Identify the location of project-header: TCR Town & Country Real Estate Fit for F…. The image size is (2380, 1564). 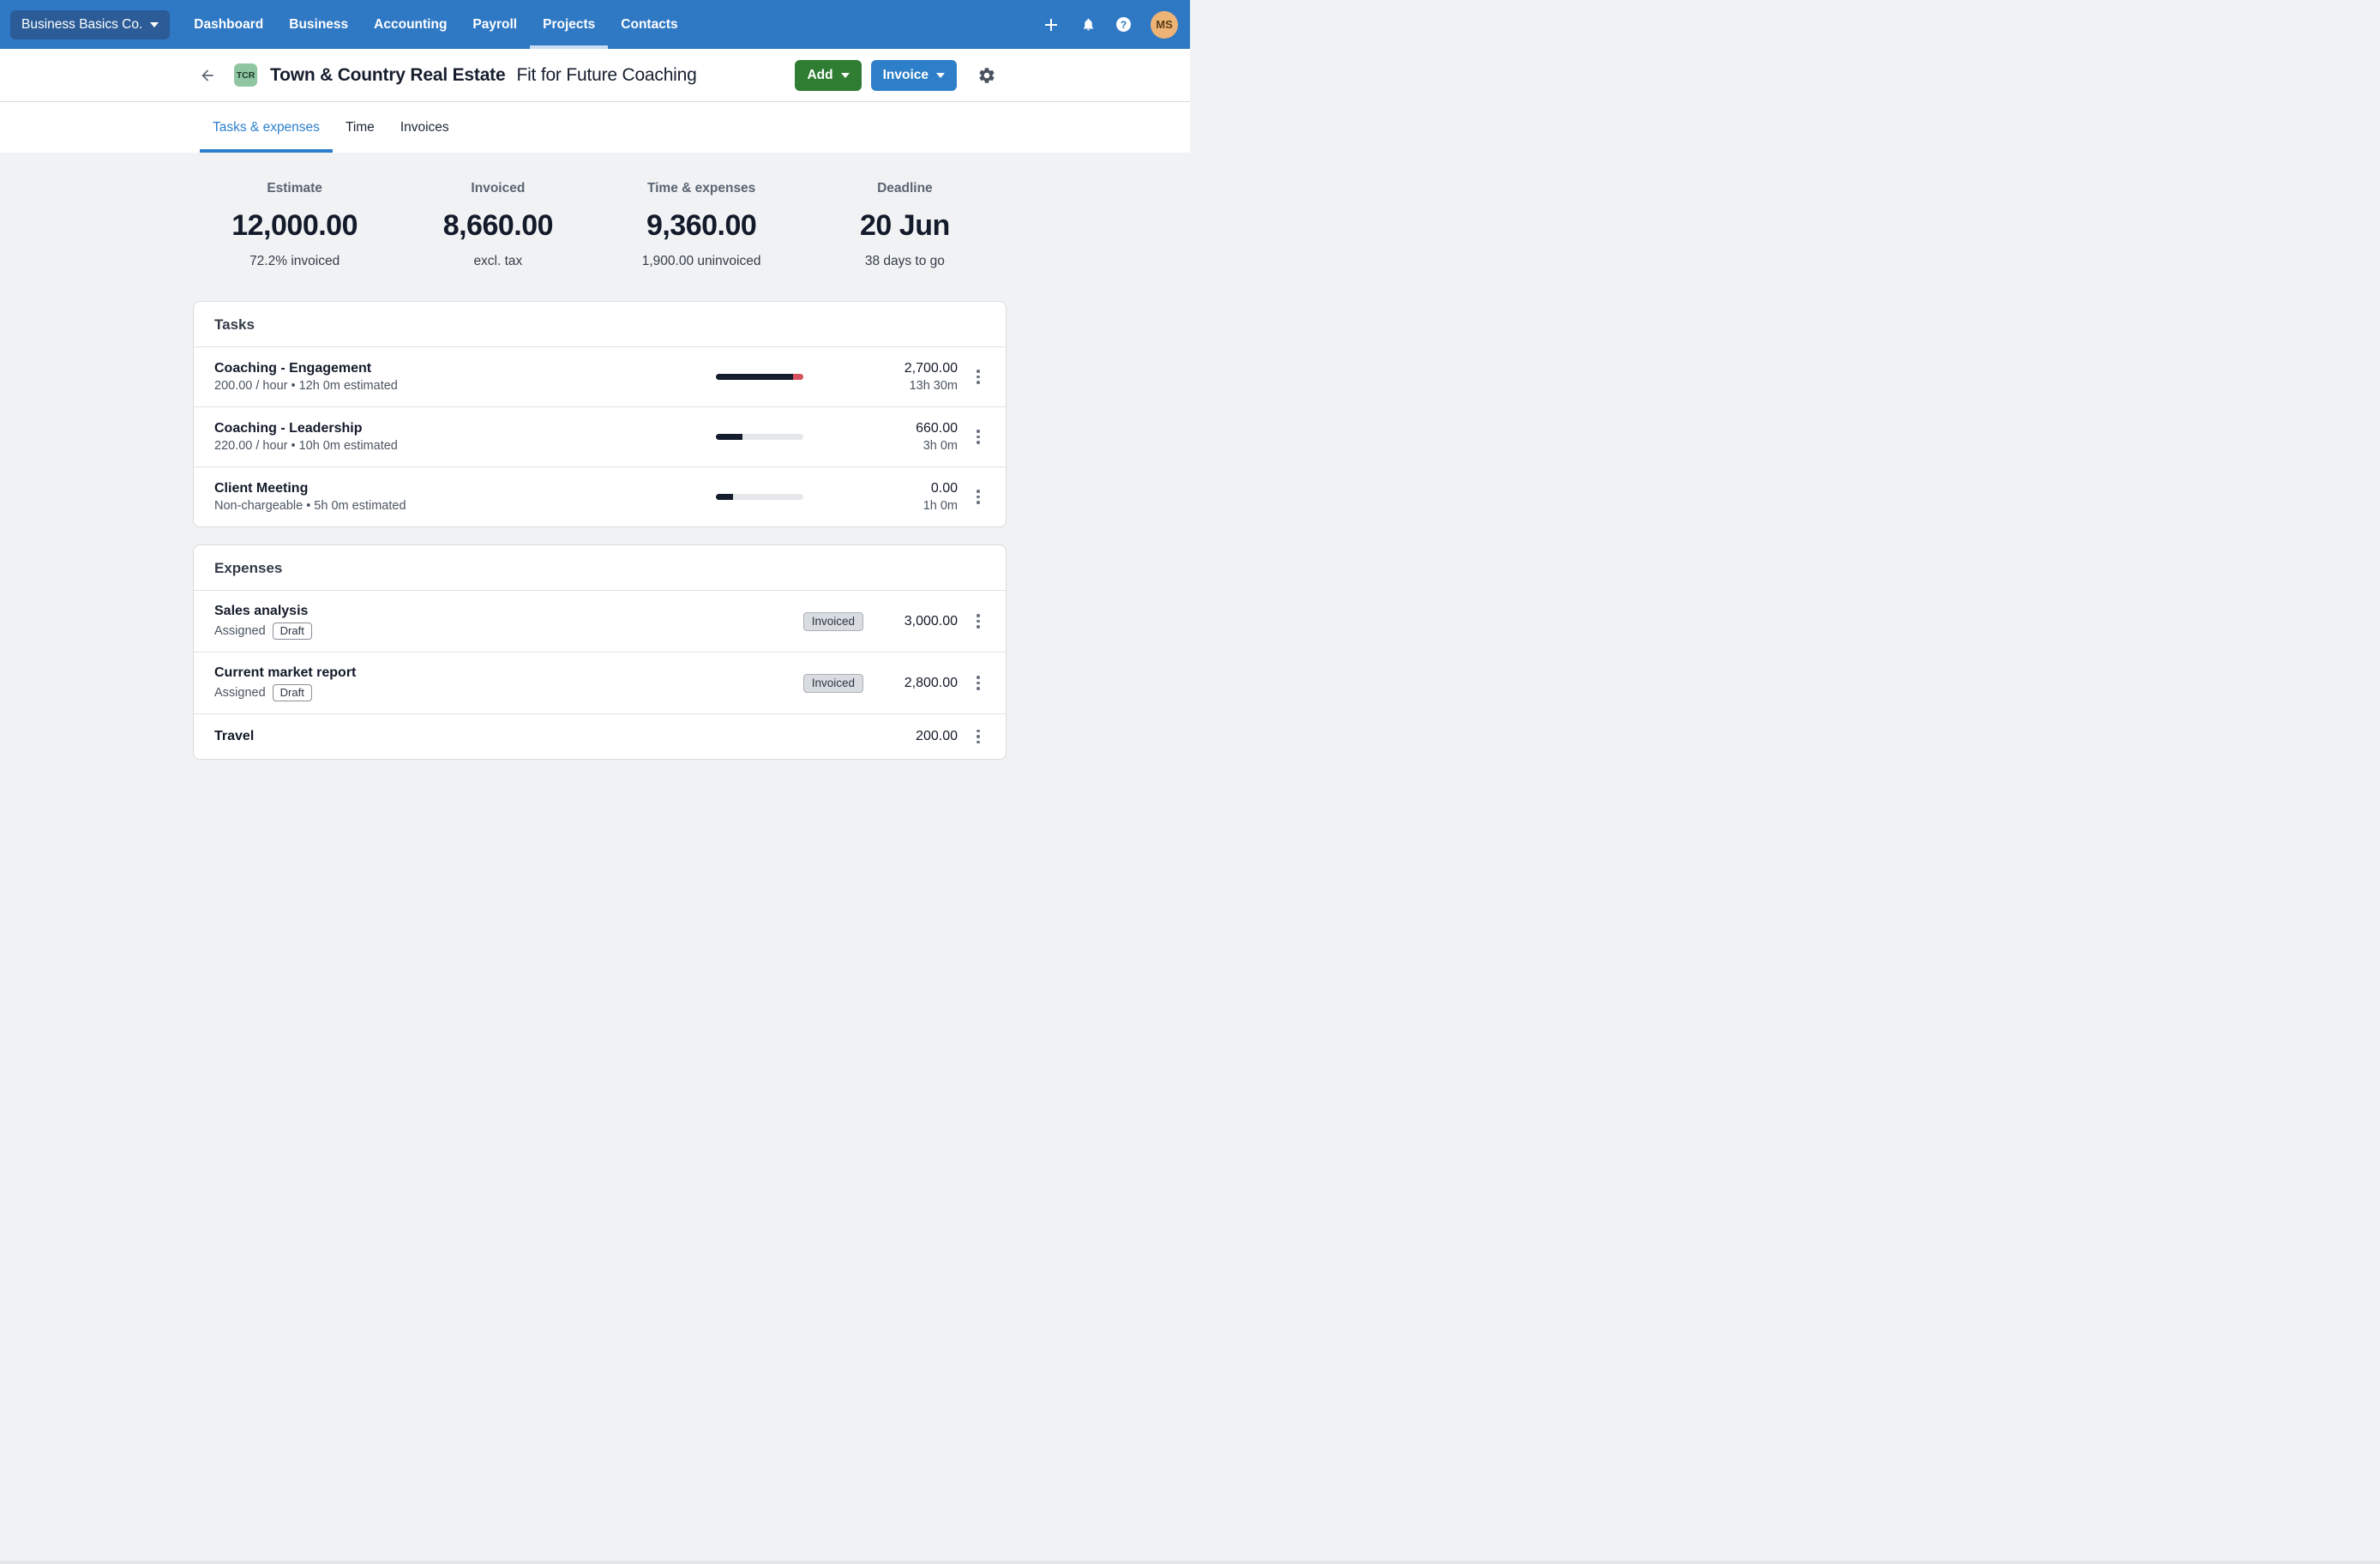
(595, 75).